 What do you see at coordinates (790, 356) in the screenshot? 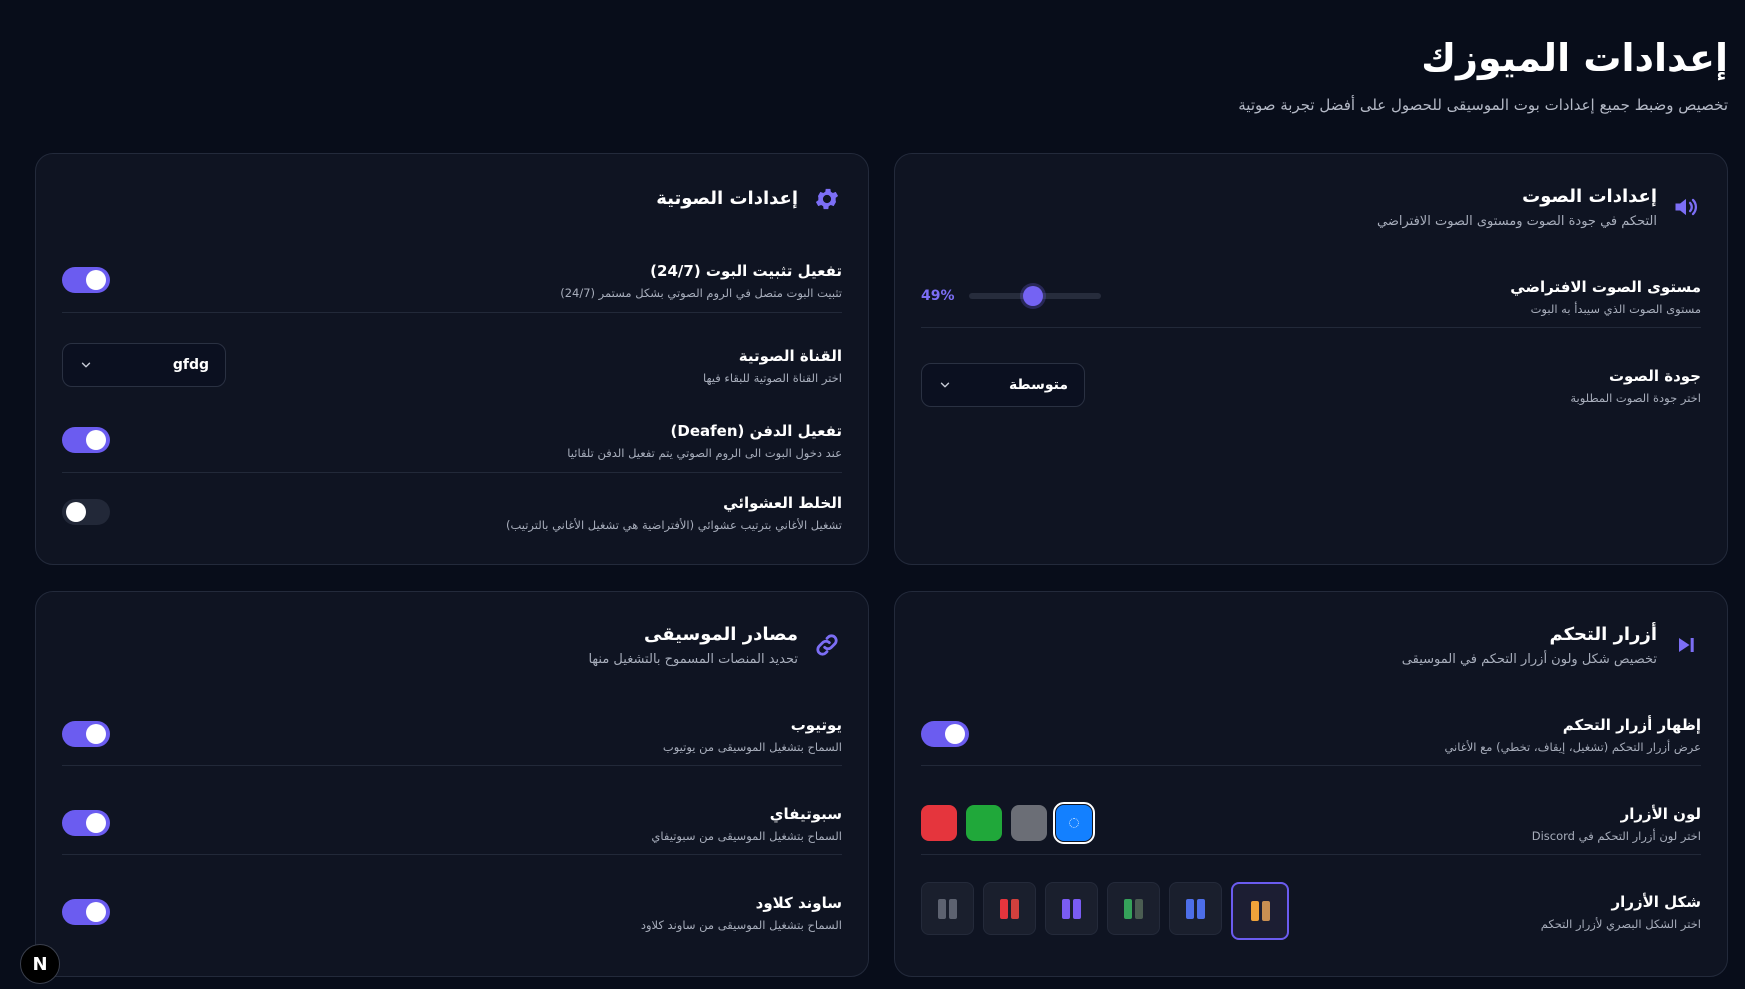
I see `voice-channel-title: القناة الصوتية` at bounding box center [790, 356].